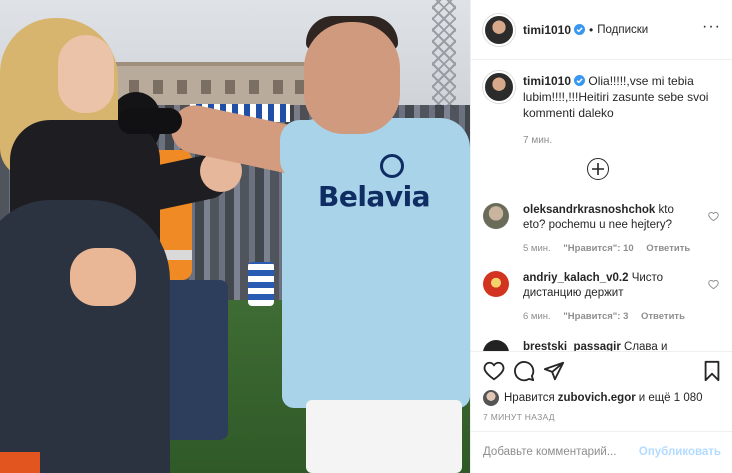 This screenshot has width=732, height=473. Describe the element at coordinates (598, 248) in the screenshot. I see `comment-likes: "Нравится": 10` at that location.